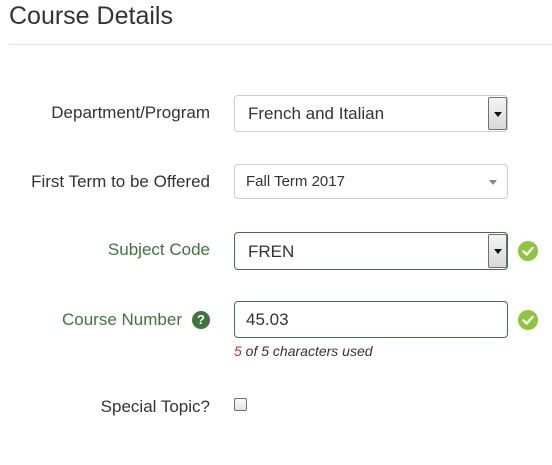  What do you see at coordinates (295, 181) in the screenshot?
I see `first-term-value: Fall Term 2017` at bounding box center [295, 181].